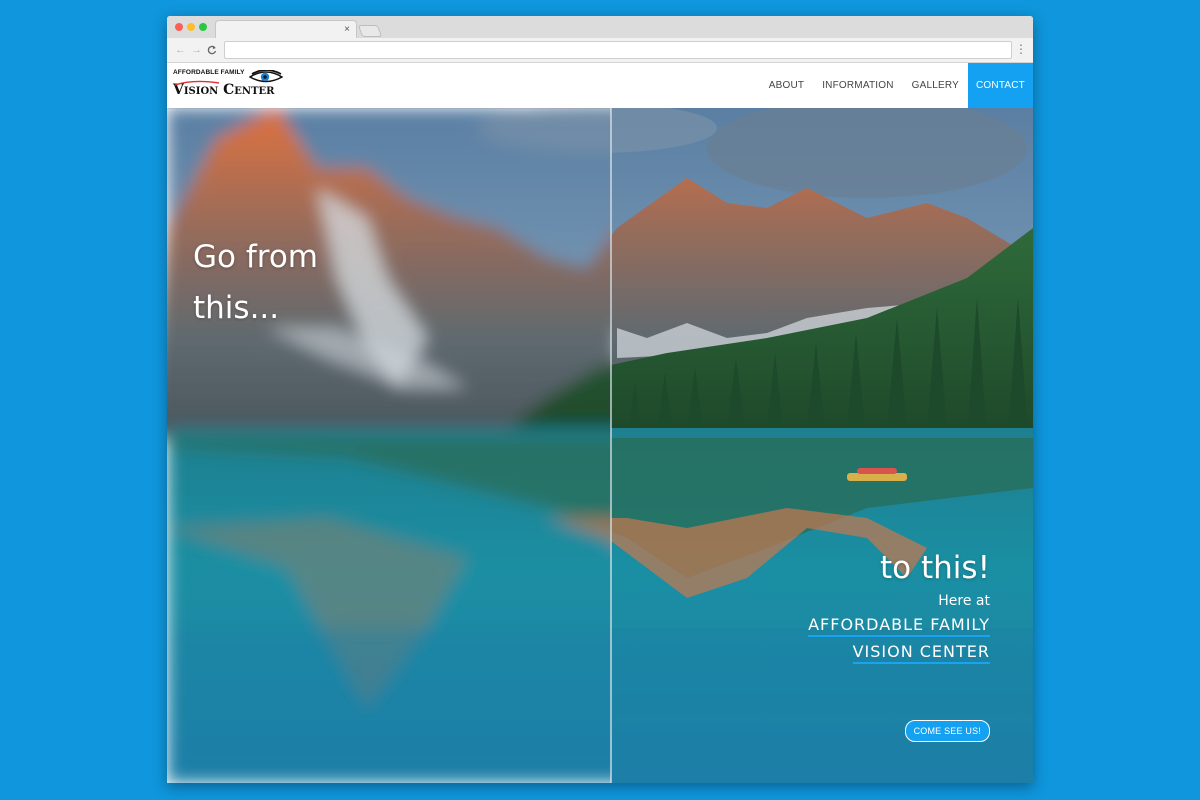 This screenshot has height=800, width=1200. What do you see at coordinates (935, 568) in the screenshot?
I see `right-headline: to this!` at bounding box center [935, 568].